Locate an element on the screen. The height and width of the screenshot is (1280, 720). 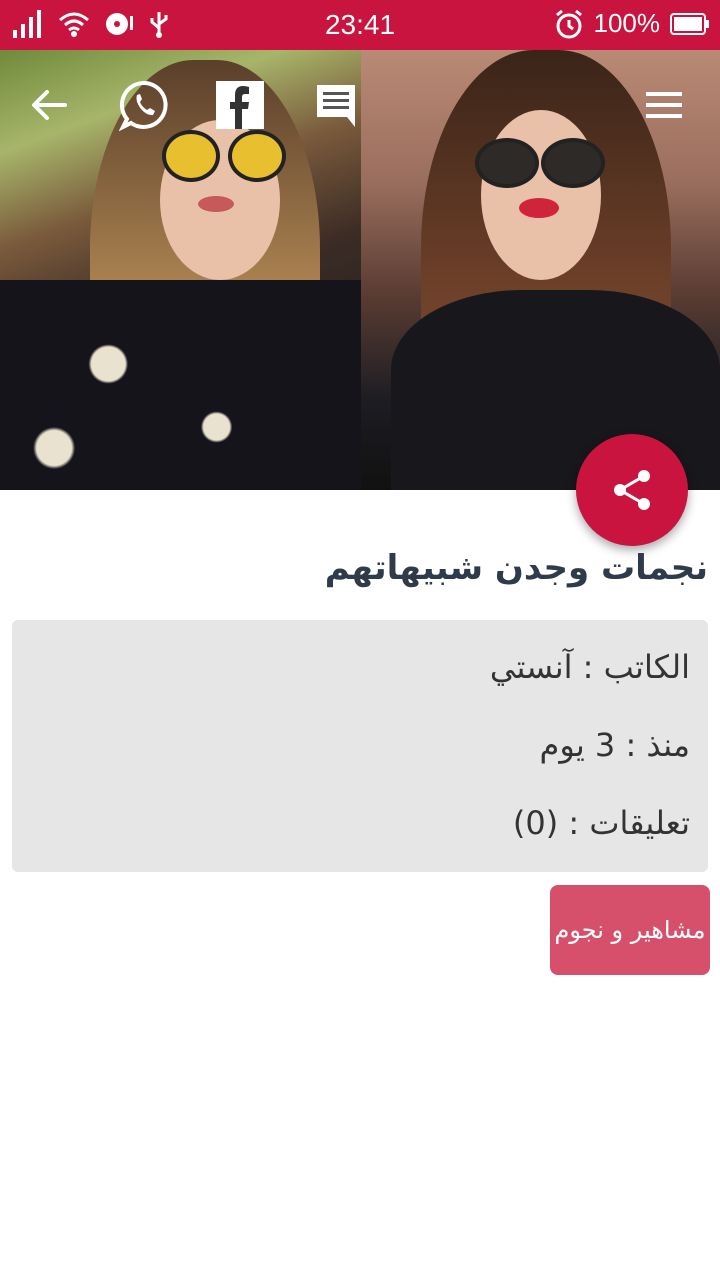
article-title: نجمات وجدن شبيهاتهم is located at coordinates (516, 568).